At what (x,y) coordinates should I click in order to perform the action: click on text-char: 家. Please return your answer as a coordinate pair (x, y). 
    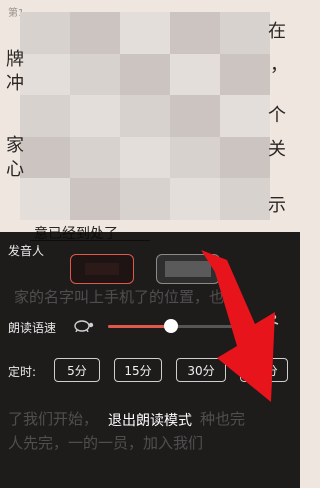
    Looking at the image, I should click on (15, 145).